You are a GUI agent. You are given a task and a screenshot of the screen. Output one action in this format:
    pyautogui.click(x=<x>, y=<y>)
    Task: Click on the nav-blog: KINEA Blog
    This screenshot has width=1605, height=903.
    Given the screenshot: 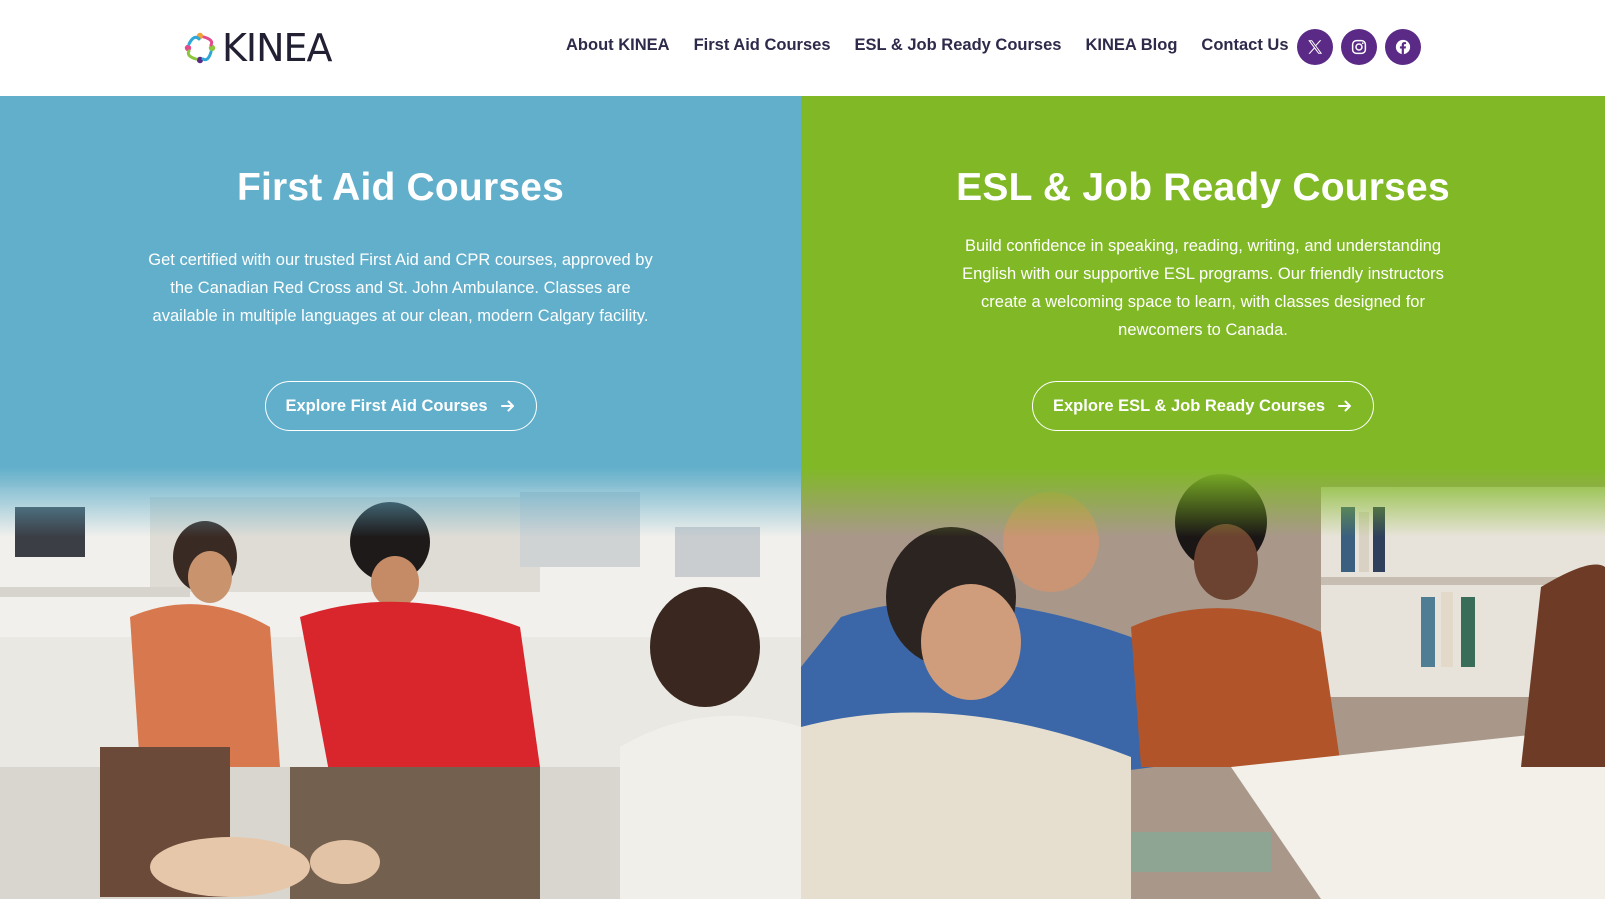 What is the action you would take?
    pyautogui.click(x=1131, y=45)
    